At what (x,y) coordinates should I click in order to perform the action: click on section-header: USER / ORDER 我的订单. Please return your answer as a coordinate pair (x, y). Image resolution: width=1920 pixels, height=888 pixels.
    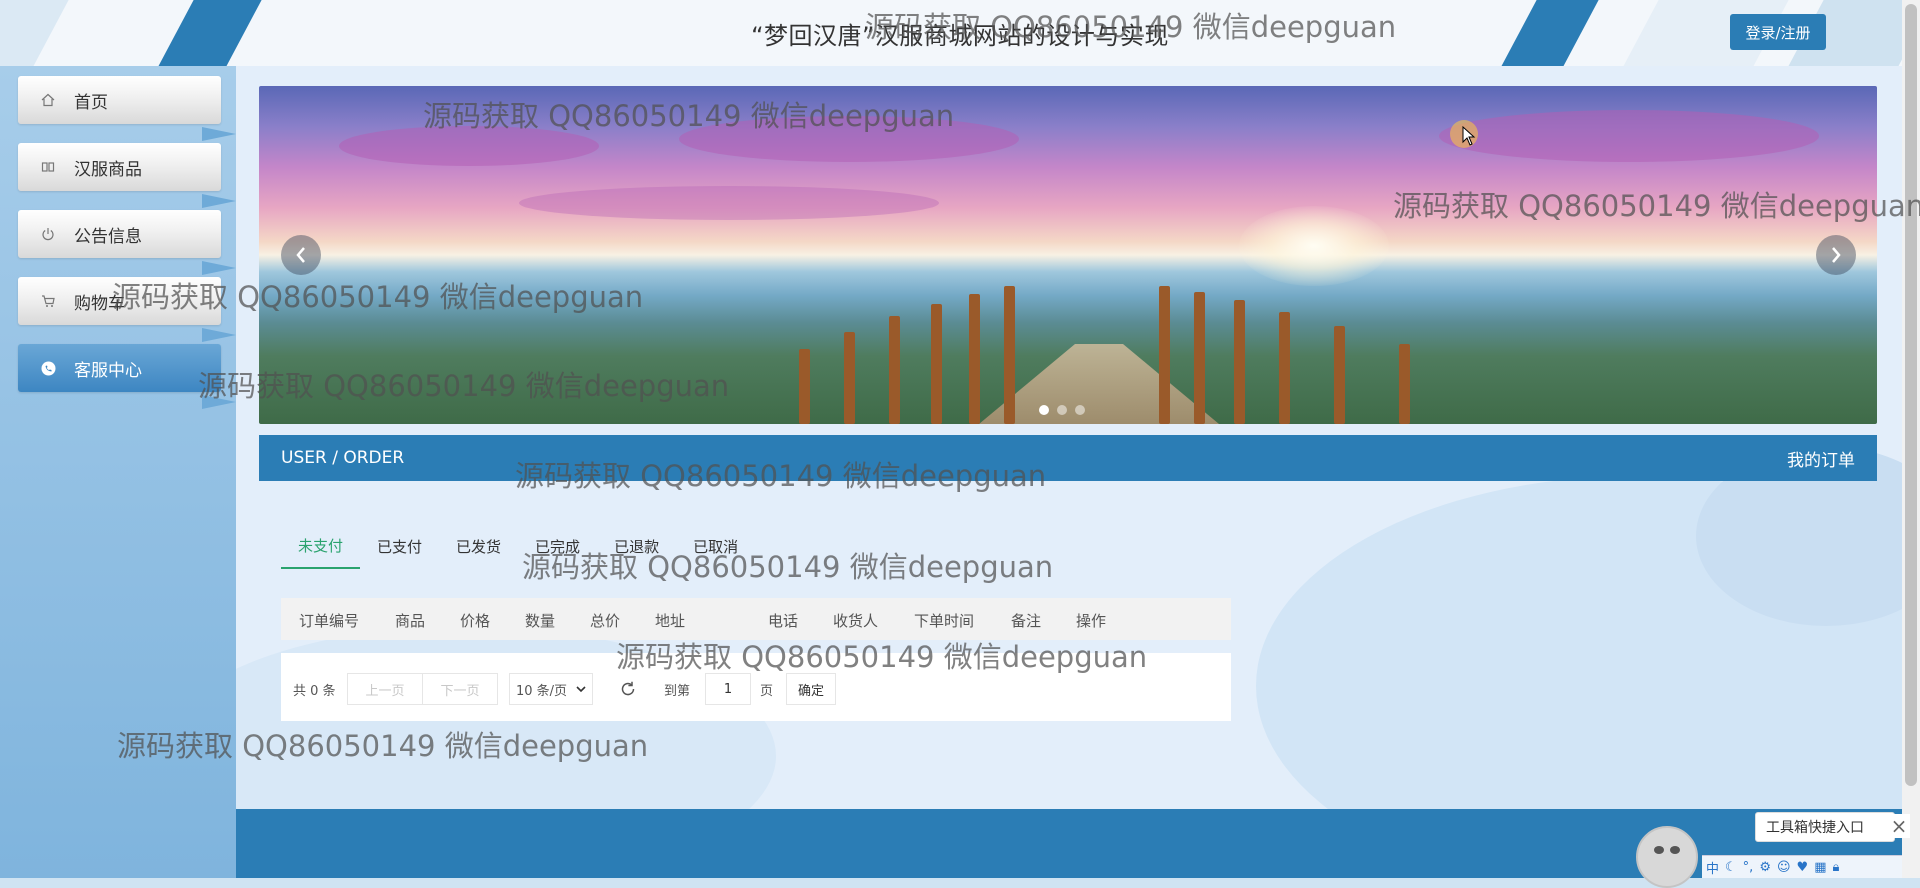
    Looking at the image, I should click on (1068, 458).